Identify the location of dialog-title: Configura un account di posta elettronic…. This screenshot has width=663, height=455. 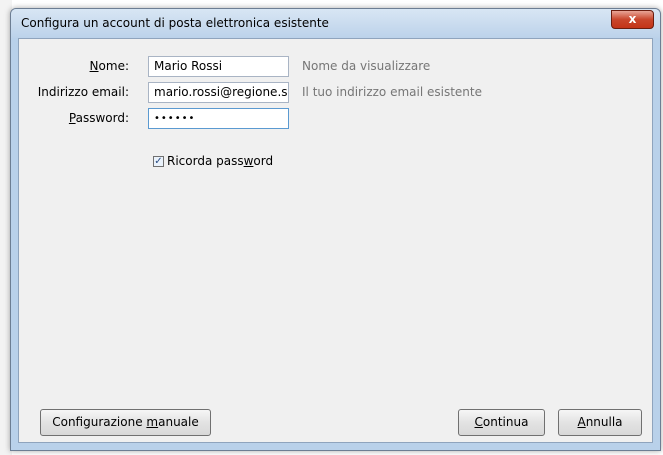
(175, 23).